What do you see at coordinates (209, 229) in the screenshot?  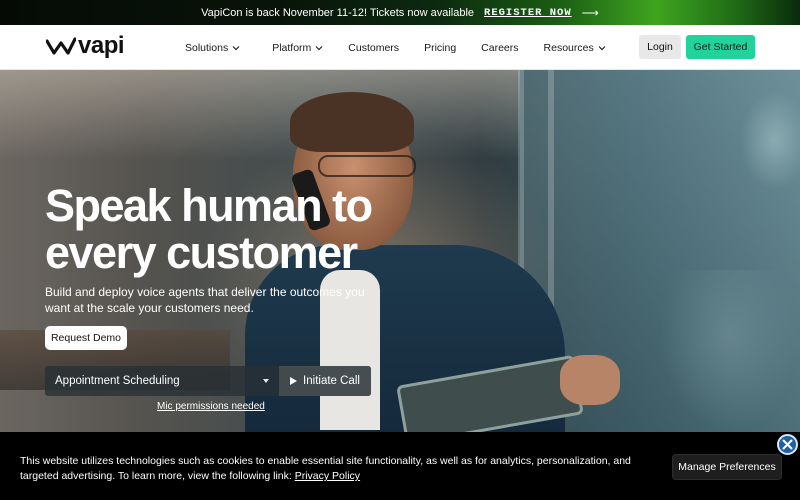 I see `hero-headline: Speak human to every customer` at bounding box center [209, 229].